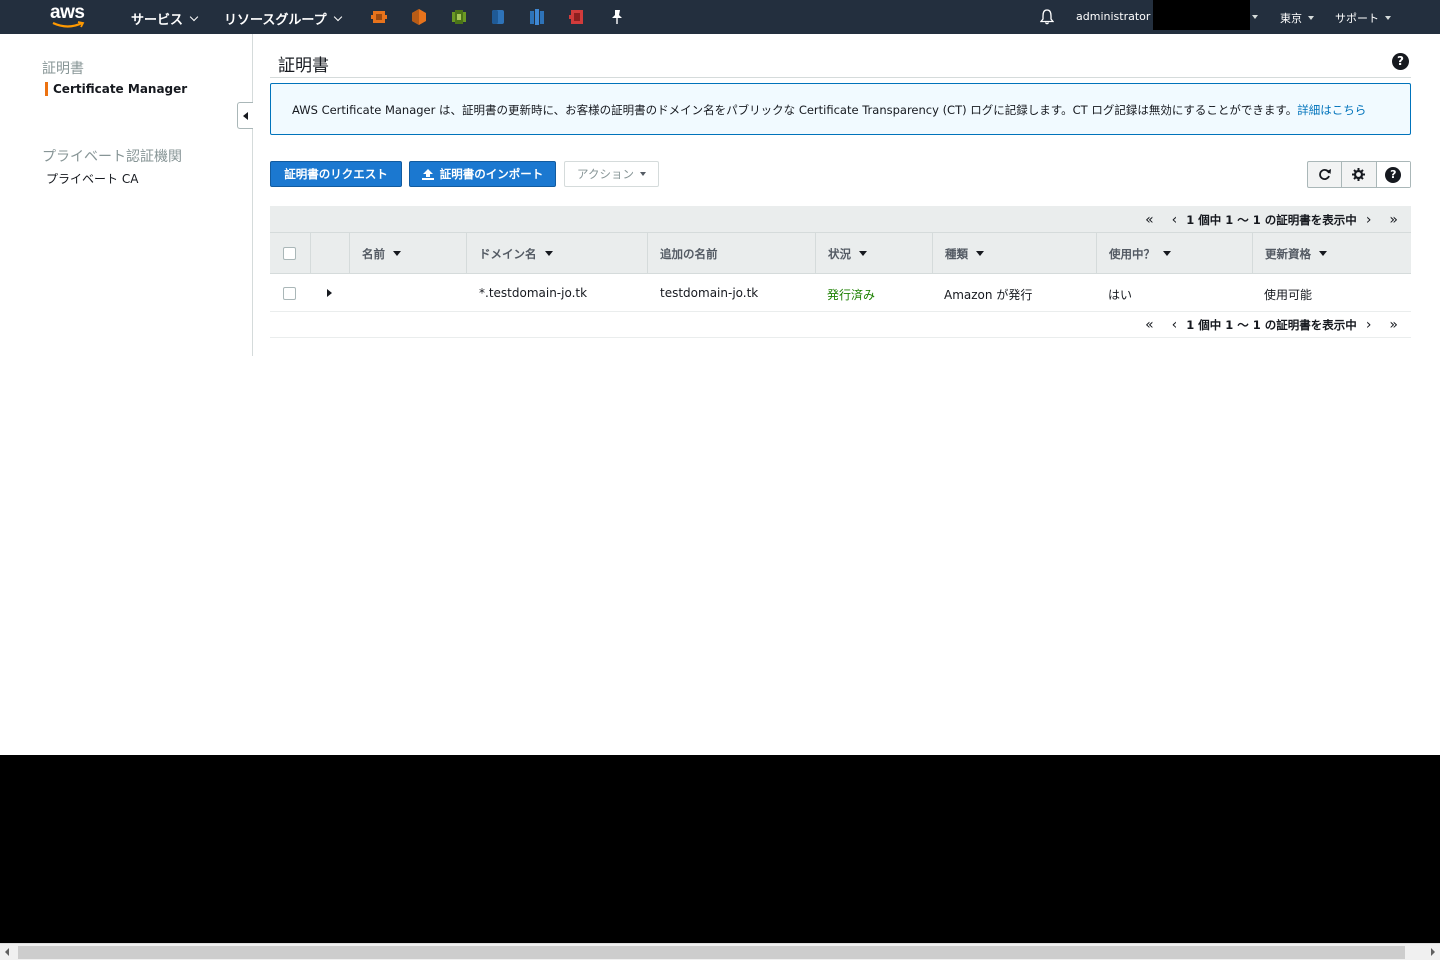 The height and width of the screenshot is (960, 1440). Describe the element at coordinates (116, 89) in the screenshot. I see `sidebar-item-certificate-manager: Certificate Manager` at that location.